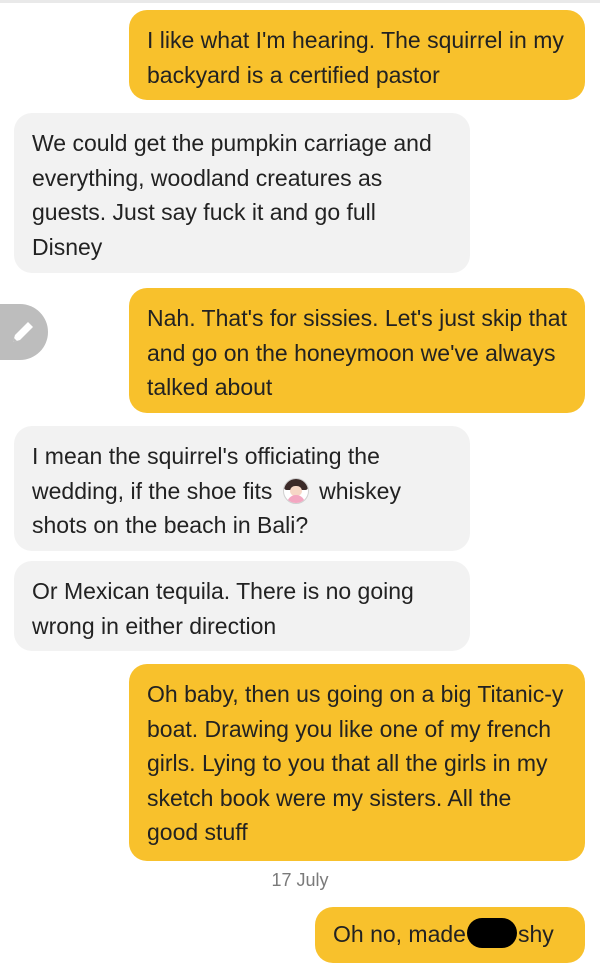  I want to click on message-bubble-outgoing: Oh no, made shy, so click(450, 935).